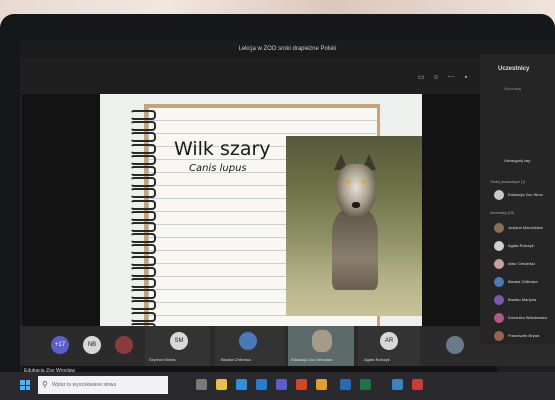  Describe the element at coordinates (356, 205) in the screenshot. I see `wolf-nose` at that location.